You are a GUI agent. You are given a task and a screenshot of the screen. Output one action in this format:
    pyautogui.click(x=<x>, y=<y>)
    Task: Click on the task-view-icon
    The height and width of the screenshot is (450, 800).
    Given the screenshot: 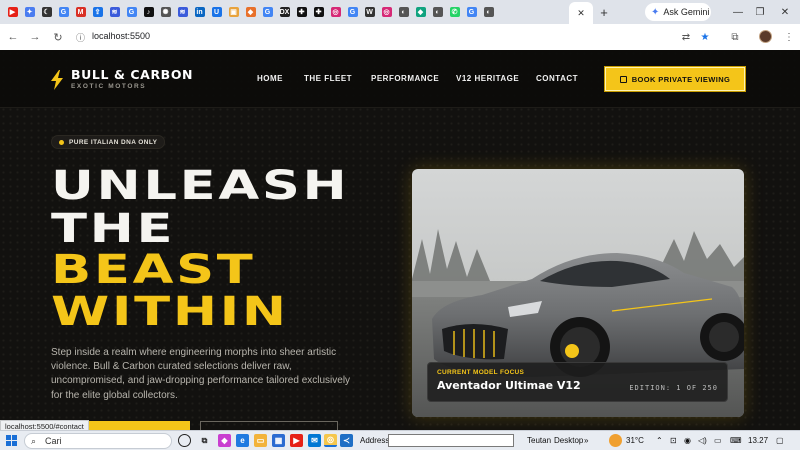 What is the action you would take?
    pyautogui.click(x=184, y=440)
    